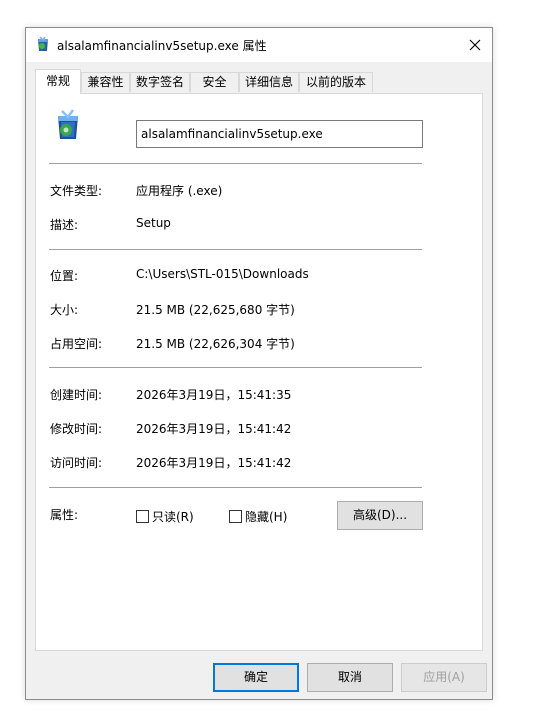  What do you see at coordinates (173, 516) in the screenshot?
I see `readonly-label: 只读(R)` at bounding box center [173, 516].